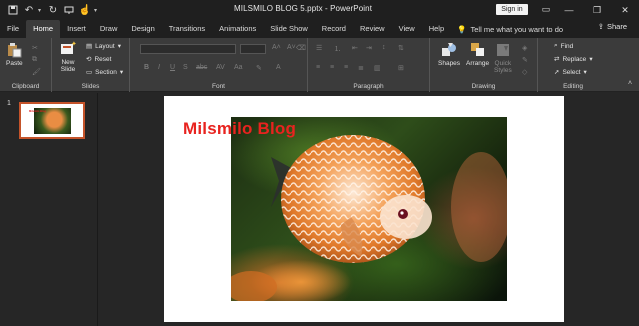 This screenshot has height=326, width=639. What do you see at coordinates (159, 67) in the screenshot?
I see `italic-icon: I` at bounding box center [159, 67].